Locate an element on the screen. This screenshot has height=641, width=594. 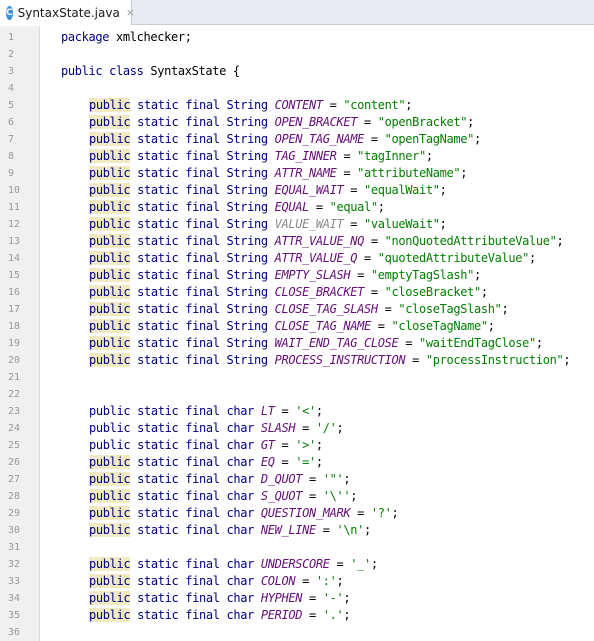
tab-syntaxstate-java: C SyntaxState.java × is located at coordinates (67, 12).